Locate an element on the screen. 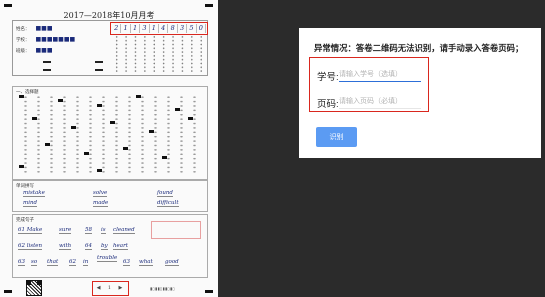 Image resolution: width=545 pixels, height=297 pixels. recognize-button: 识别 is located at coordinates (336, 137).